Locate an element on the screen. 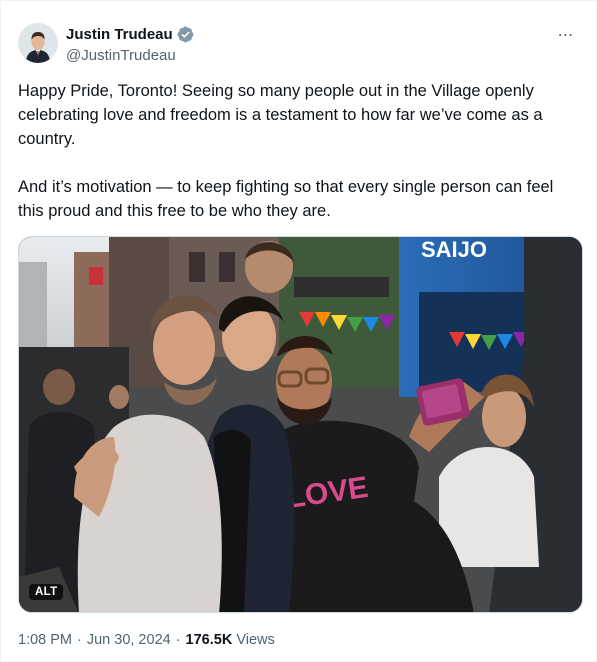 This screenshot has width=597, height=662. avatar-image is located at coordinates (38, 43).